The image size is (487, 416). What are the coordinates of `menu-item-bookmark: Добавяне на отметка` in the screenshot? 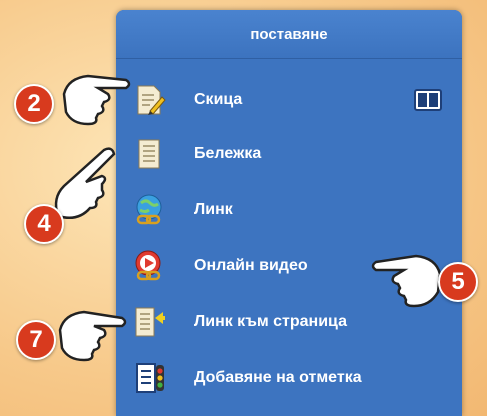 It's located at (289, 378).